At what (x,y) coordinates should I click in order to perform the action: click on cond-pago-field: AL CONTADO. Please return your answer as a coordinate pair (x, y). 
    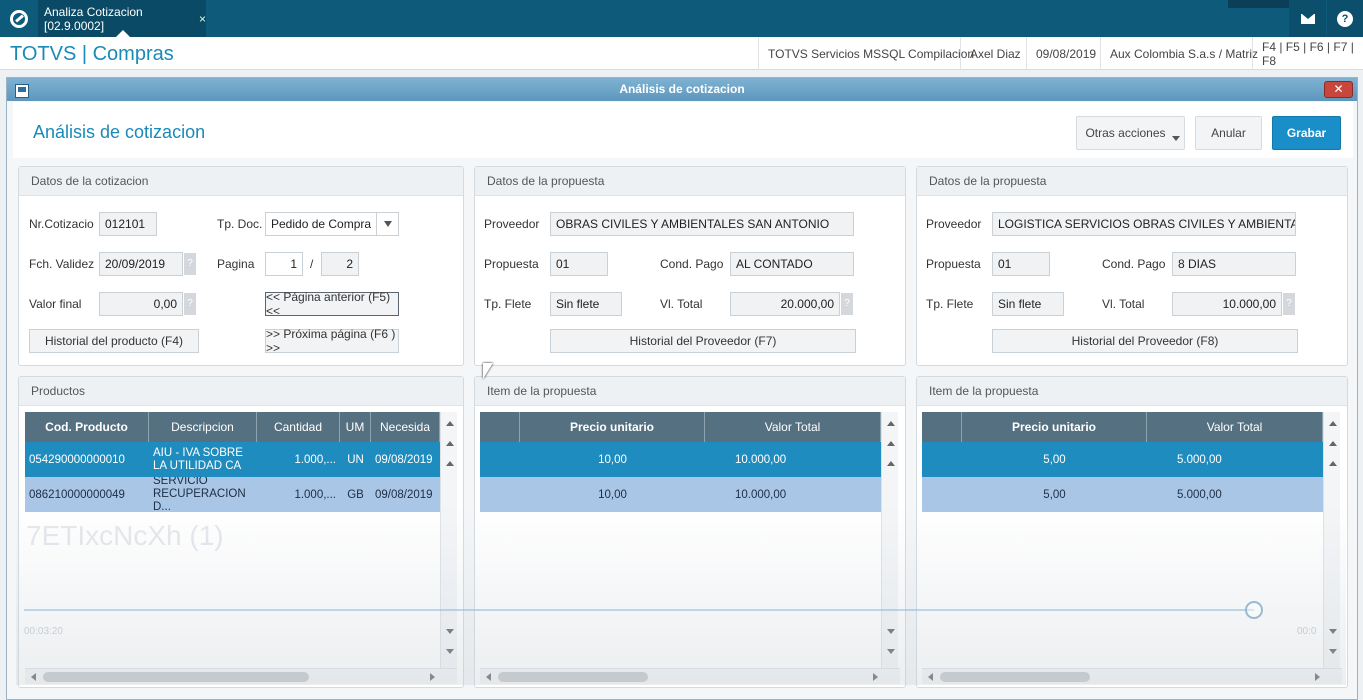
    Looking at the image, I should click on (792, 264).